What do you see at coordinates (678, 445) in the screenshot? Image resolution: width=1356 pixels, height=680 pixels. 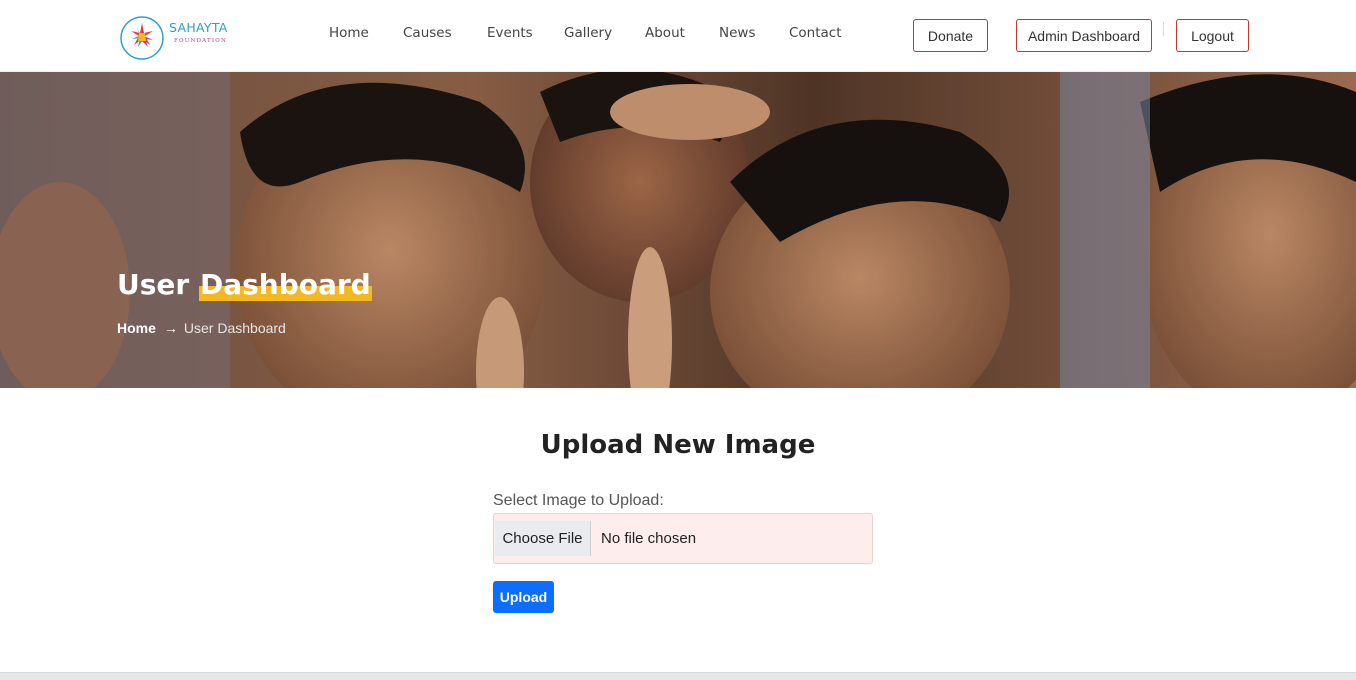 I see `upload-heading: Upload New Image` at bounding box center [678, 445].